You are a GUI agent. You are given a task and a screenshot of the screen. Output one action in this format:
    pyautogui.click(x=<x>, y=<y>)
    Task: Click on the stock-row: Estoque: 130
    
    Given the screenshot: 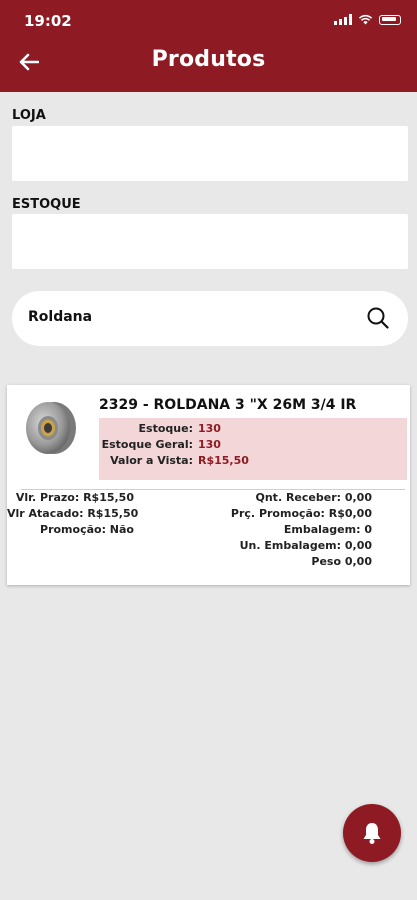 What is the action you would take?
    pyautogui.click(x=253, y=430)
    